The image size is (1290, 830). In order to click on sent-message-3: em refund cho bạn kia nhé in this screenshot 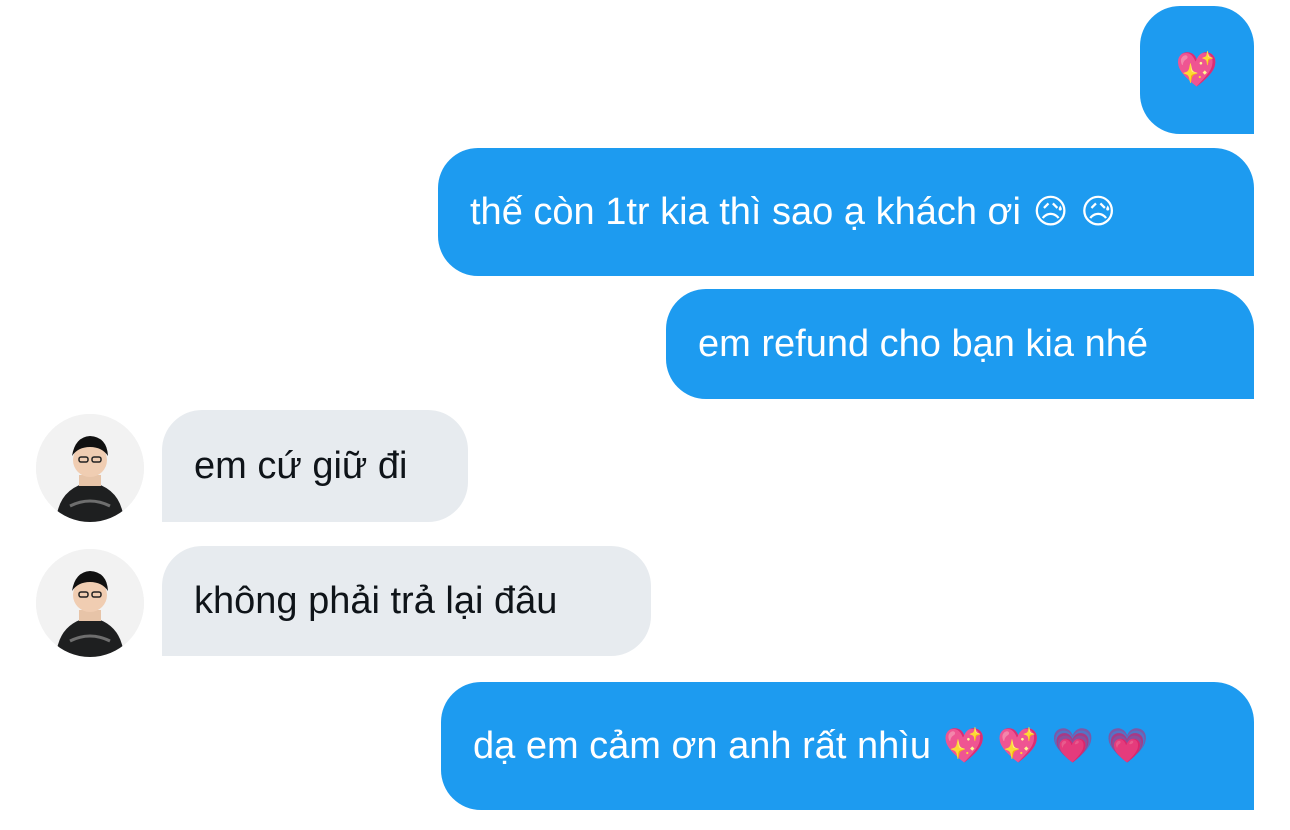, I will do `click(960, 344)`.